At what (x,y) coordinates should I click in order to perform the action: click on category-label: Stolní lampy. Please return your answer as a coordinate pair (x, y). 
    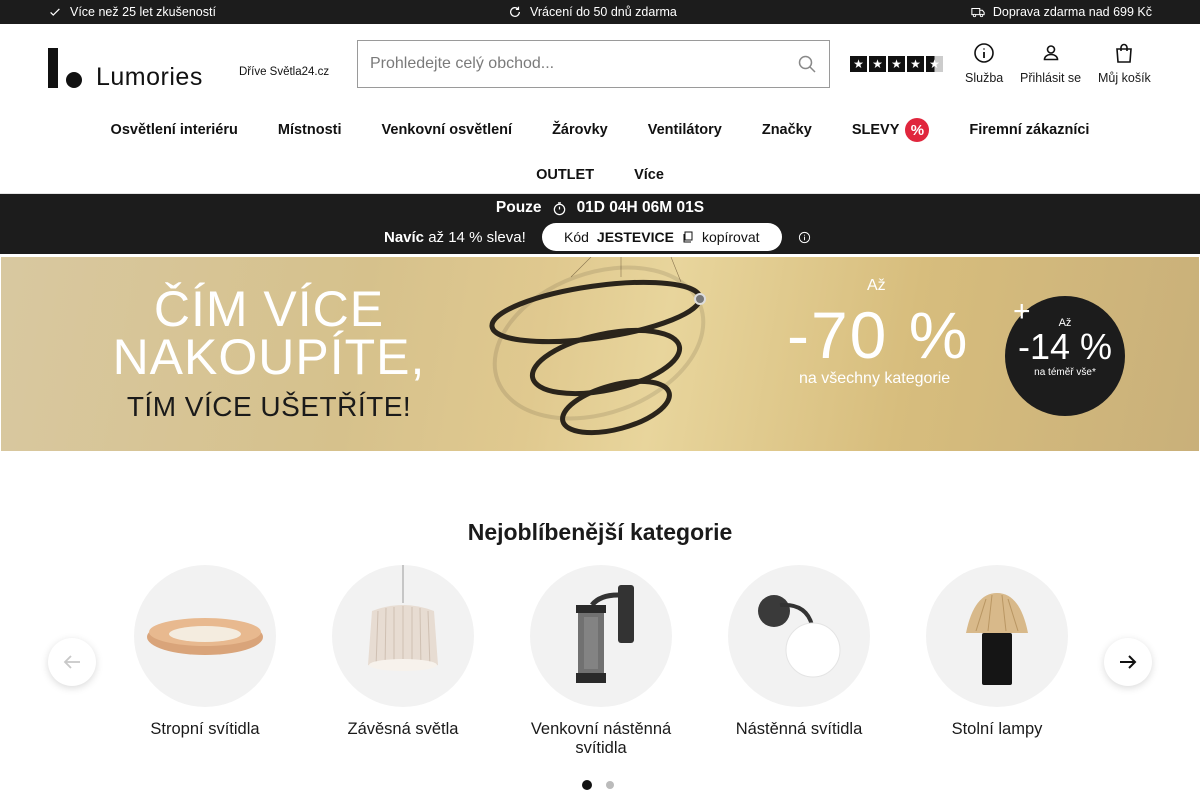
    Looking at the image, I should click on (997, 729).